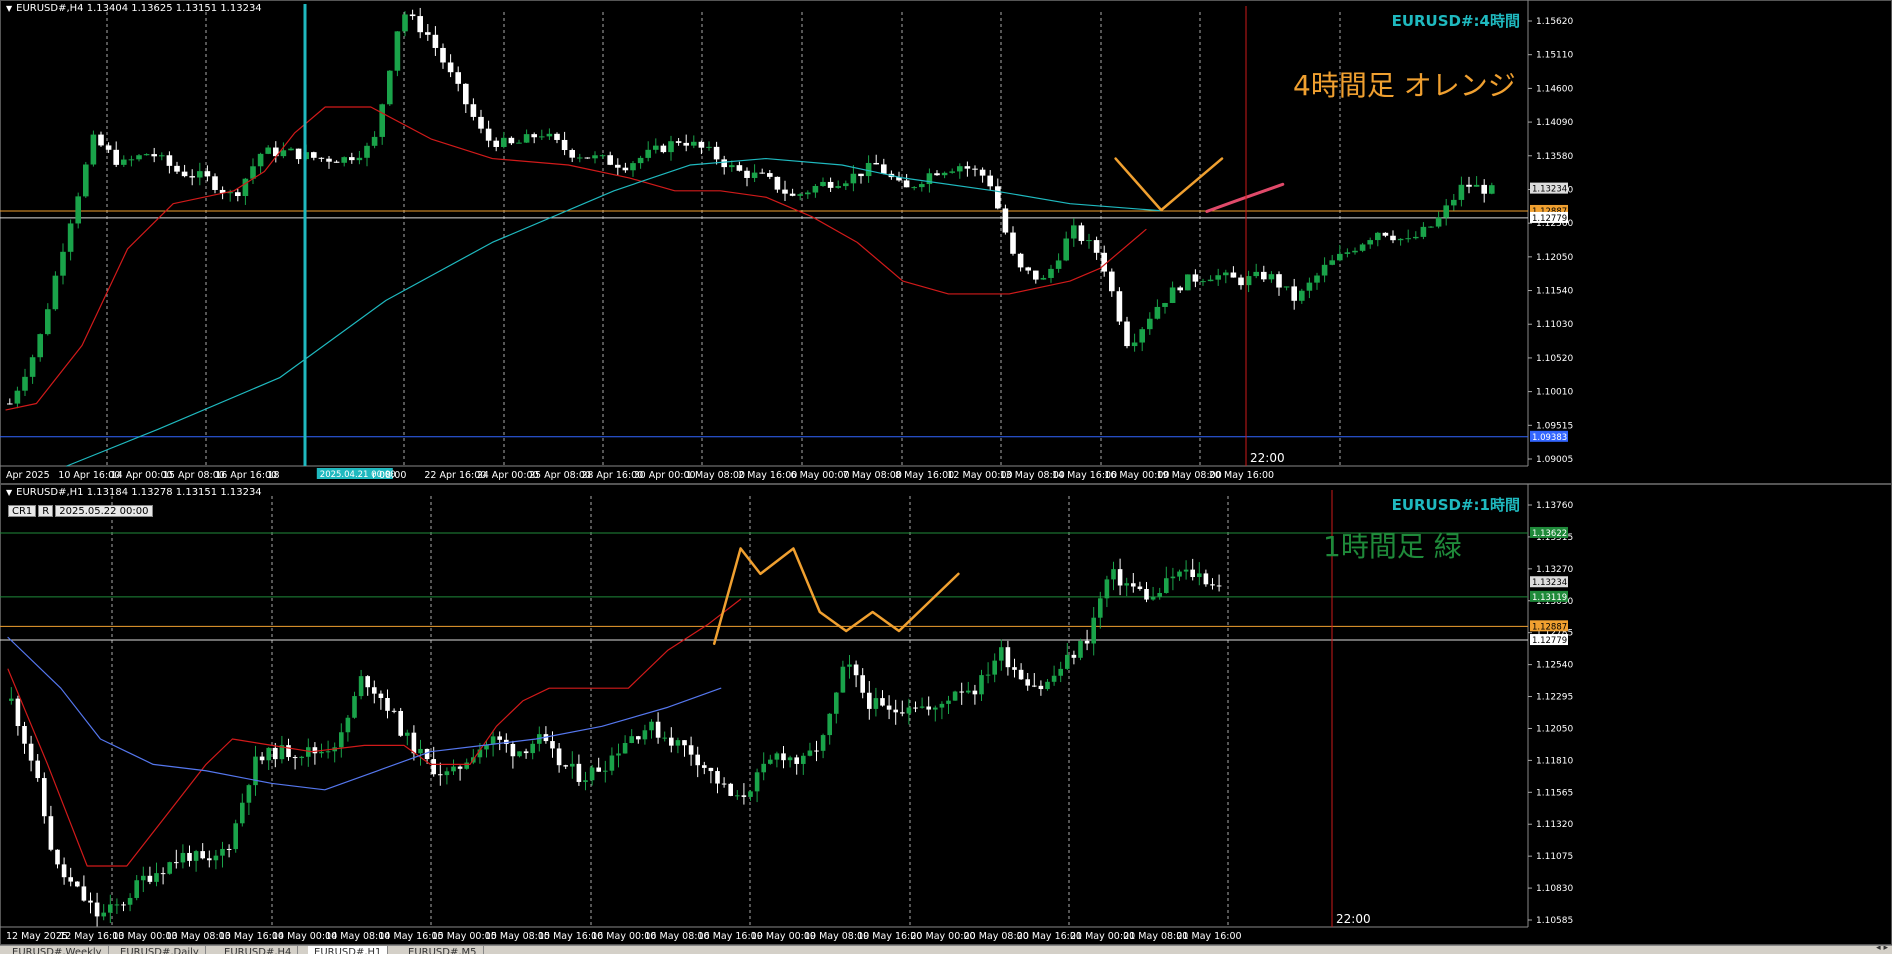 The width and height of the screenshot is (1892, 954). Describe the element at coordinates (104, 511) in the screenshot. I see `date-box: 2025.05.22 00:00` at that location.